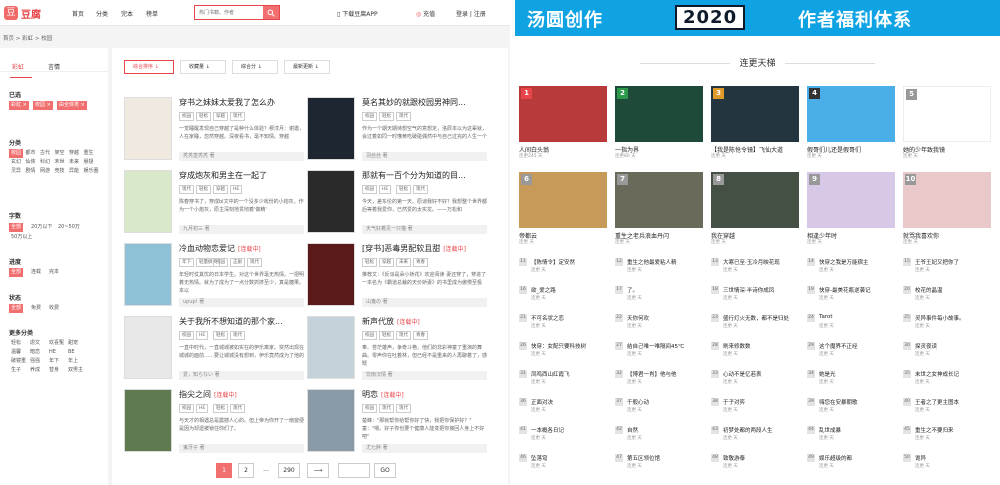  What do you see at coordinates (661, 351) in the screenshot?
I see `list-item: 27 结自己唯一唯隔间45℃ 连更 天` at bounding box center [661, 351].